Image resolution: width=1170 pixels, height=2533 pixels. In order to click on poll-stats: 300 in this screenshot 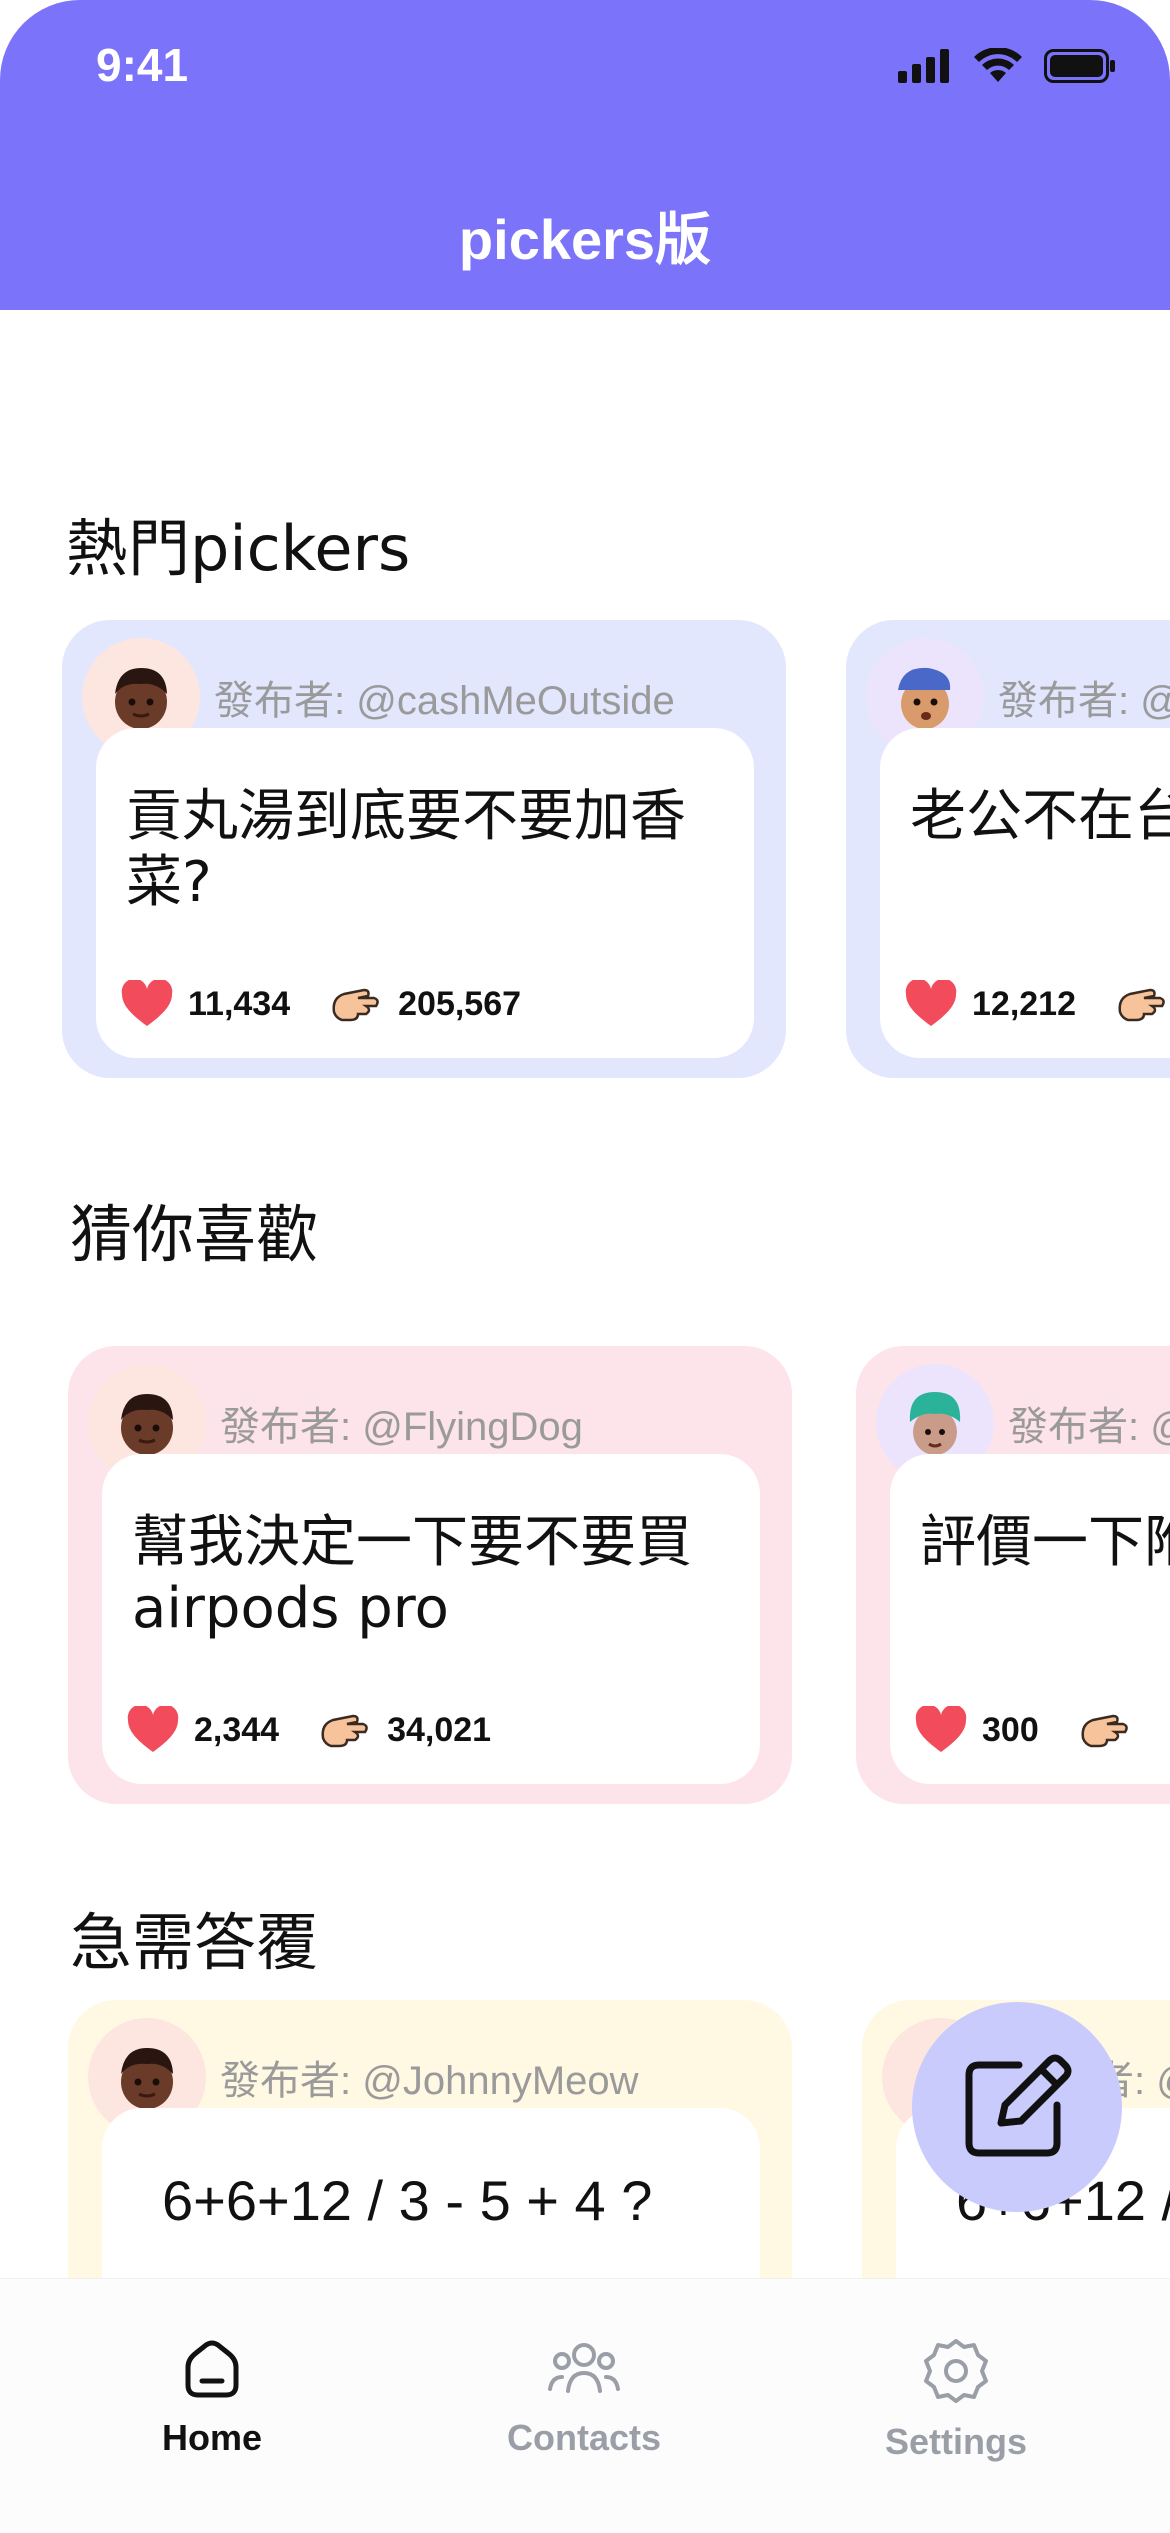, I will do `click(1023, 1730)`.